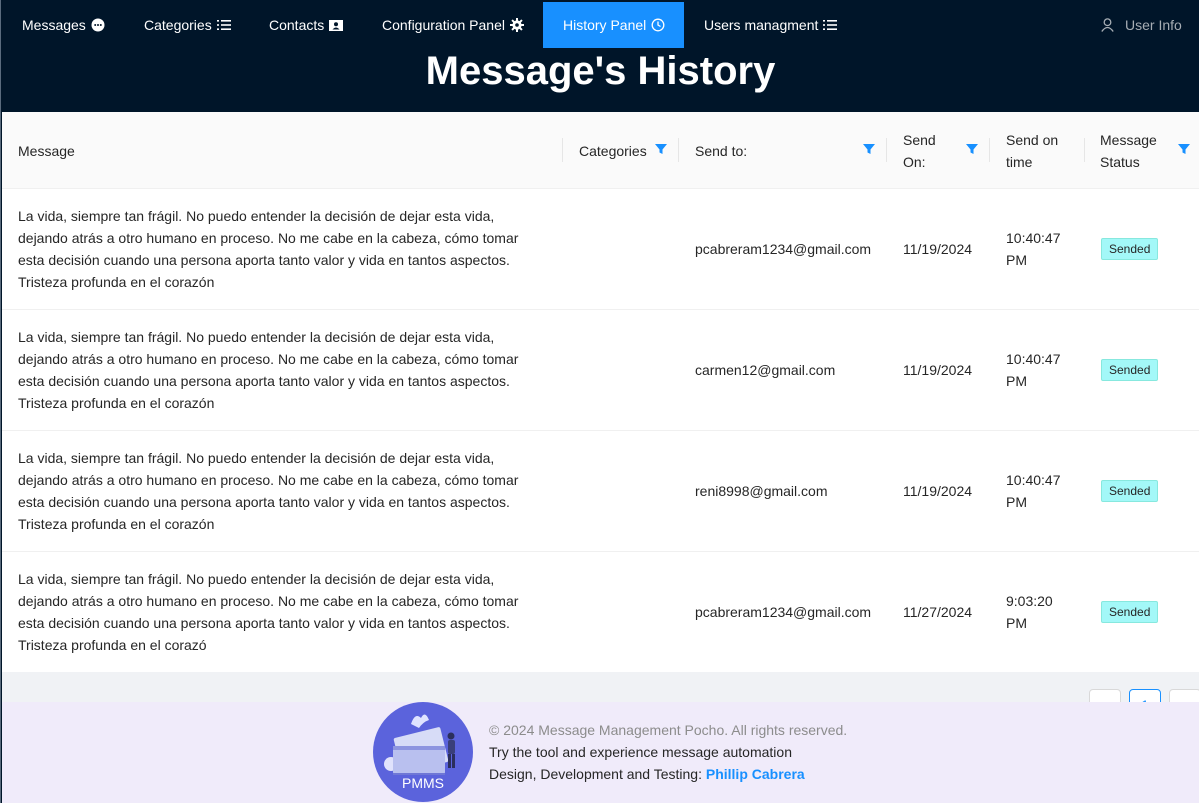 The height and width of the screenshot is (803, 1199). Describe the element at coordinates (938, 612) in the screenshot. I see `send-on-date: 11/27/2024` at that location.